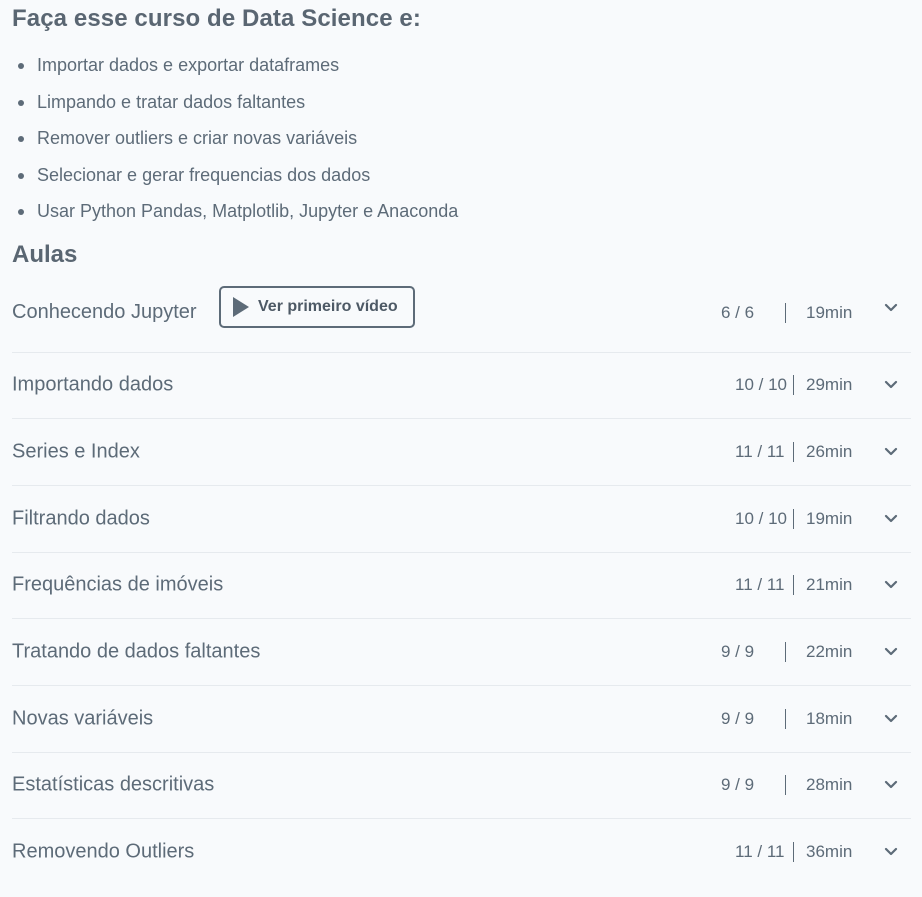 This screenshot has height=897, width=922. I want to click on lesson-meta: 9 / 9 28min, so click(788, 785).